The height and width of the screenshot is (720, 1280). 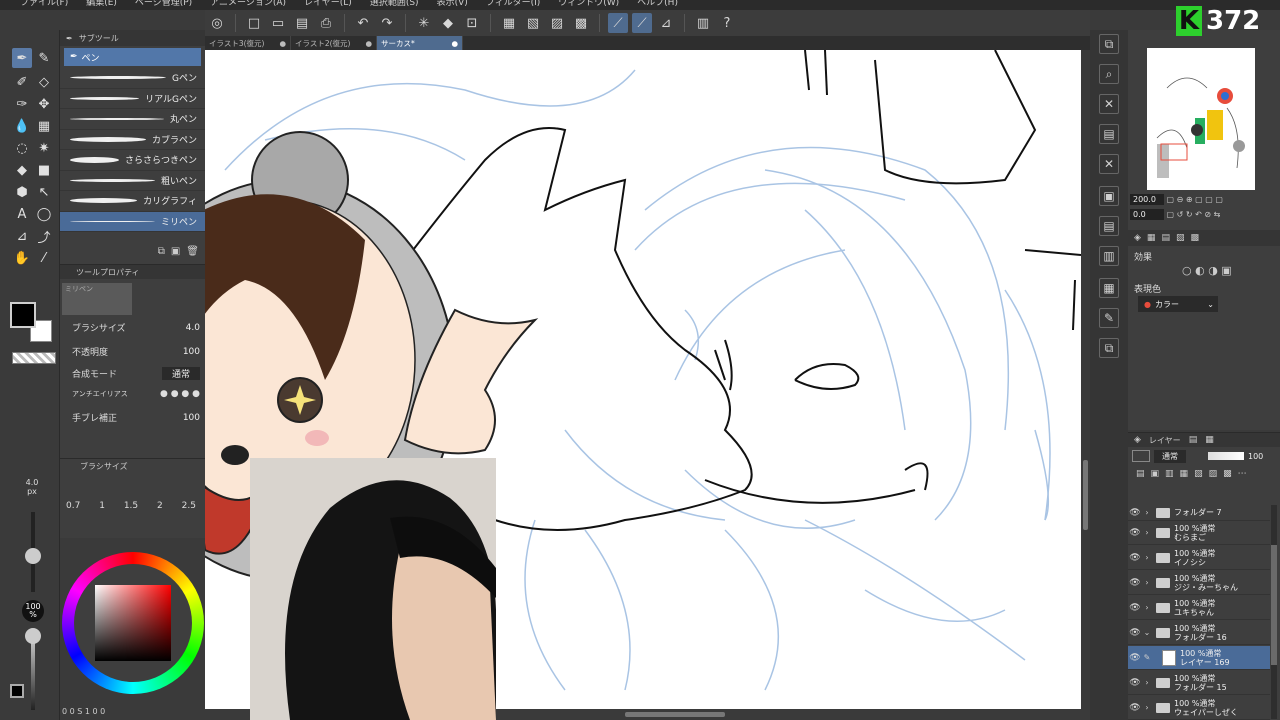 What do you see at coordinates (248, 5) in the screenshot?
I see `menu-animation: アニメーション(A)` at bounding box center [248, 5].